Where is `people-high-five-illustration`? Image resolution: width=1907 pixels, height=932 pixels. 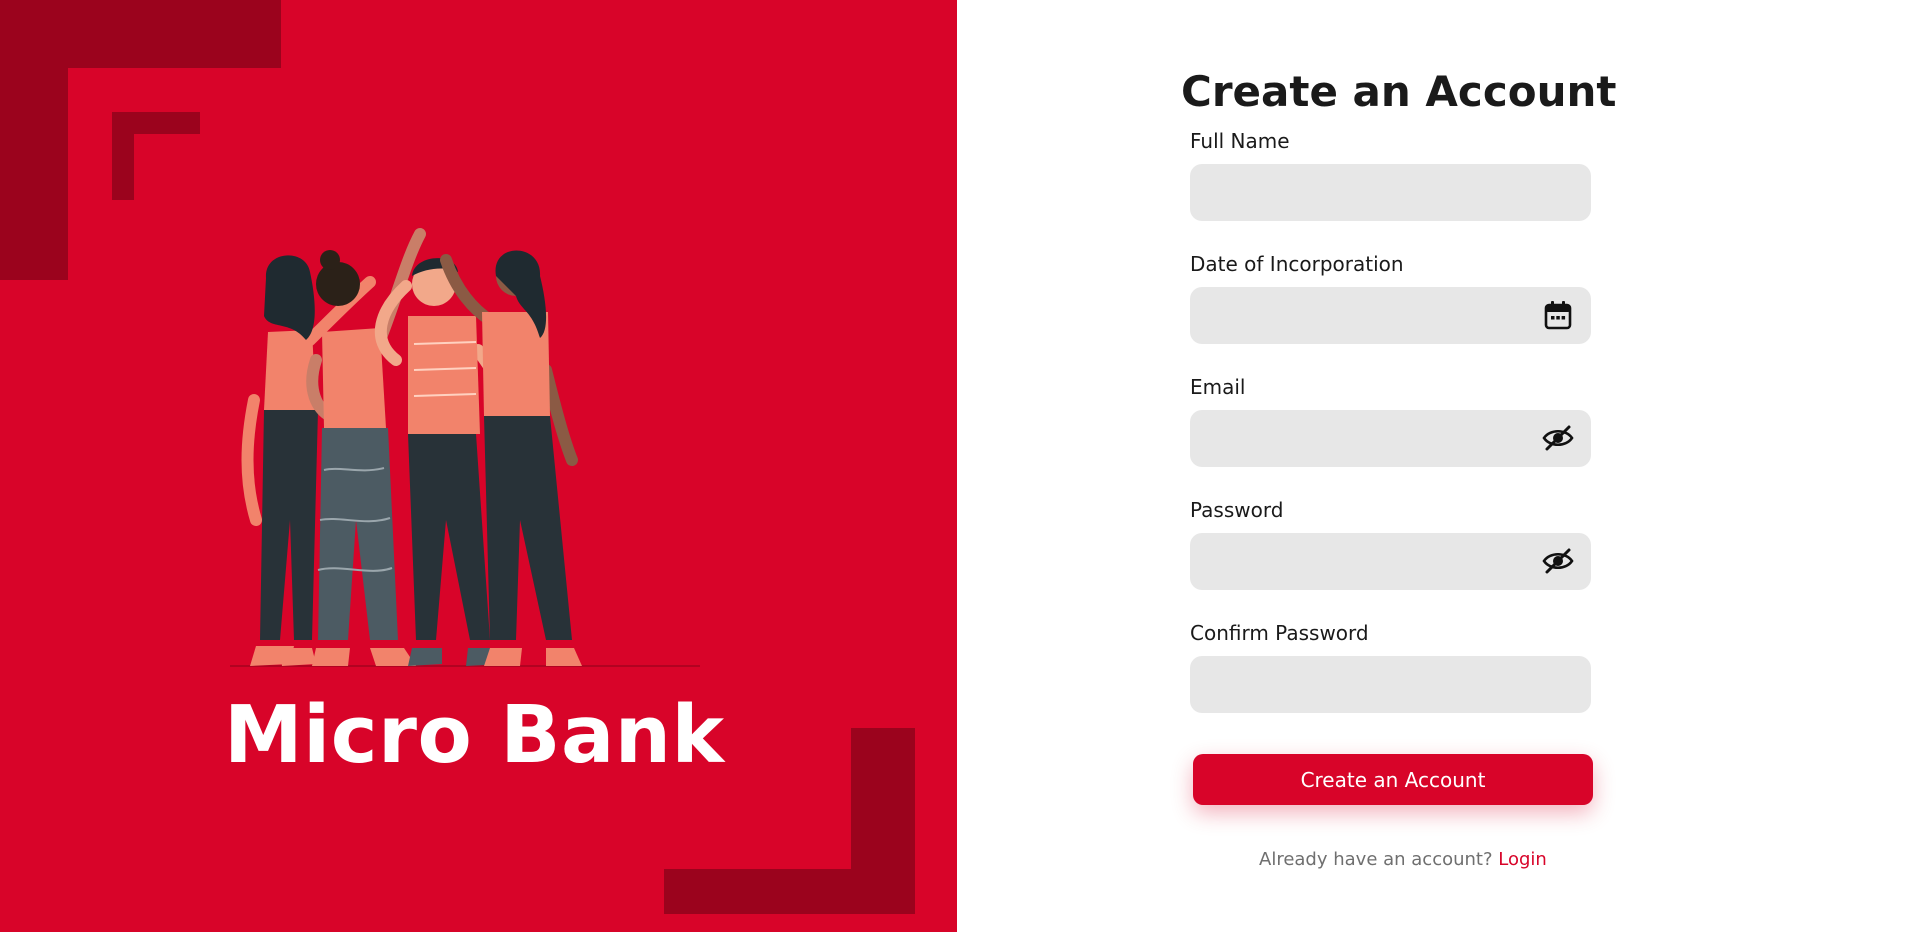 people-high-five-illustration is located at coordinates (465, 447).